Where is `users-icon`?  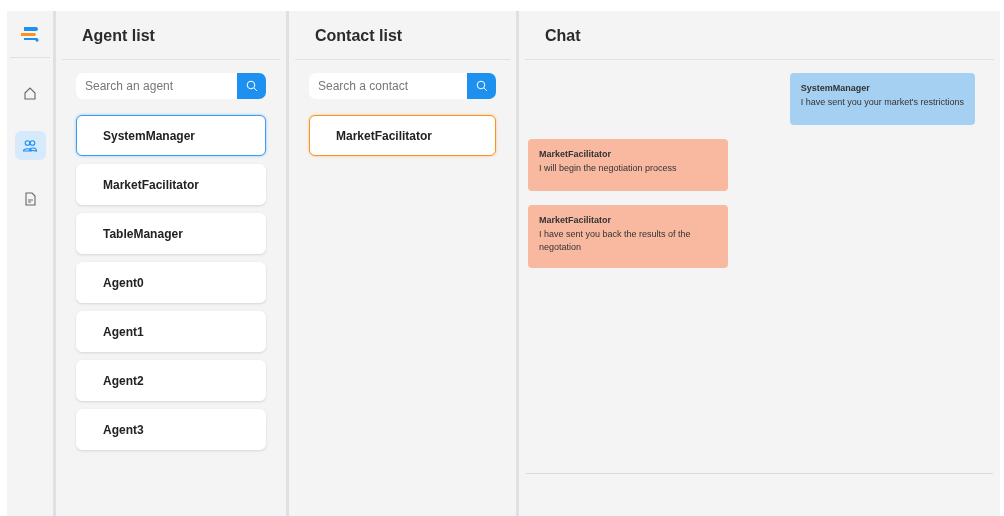 users-icon is located at coordinates (30, 145).